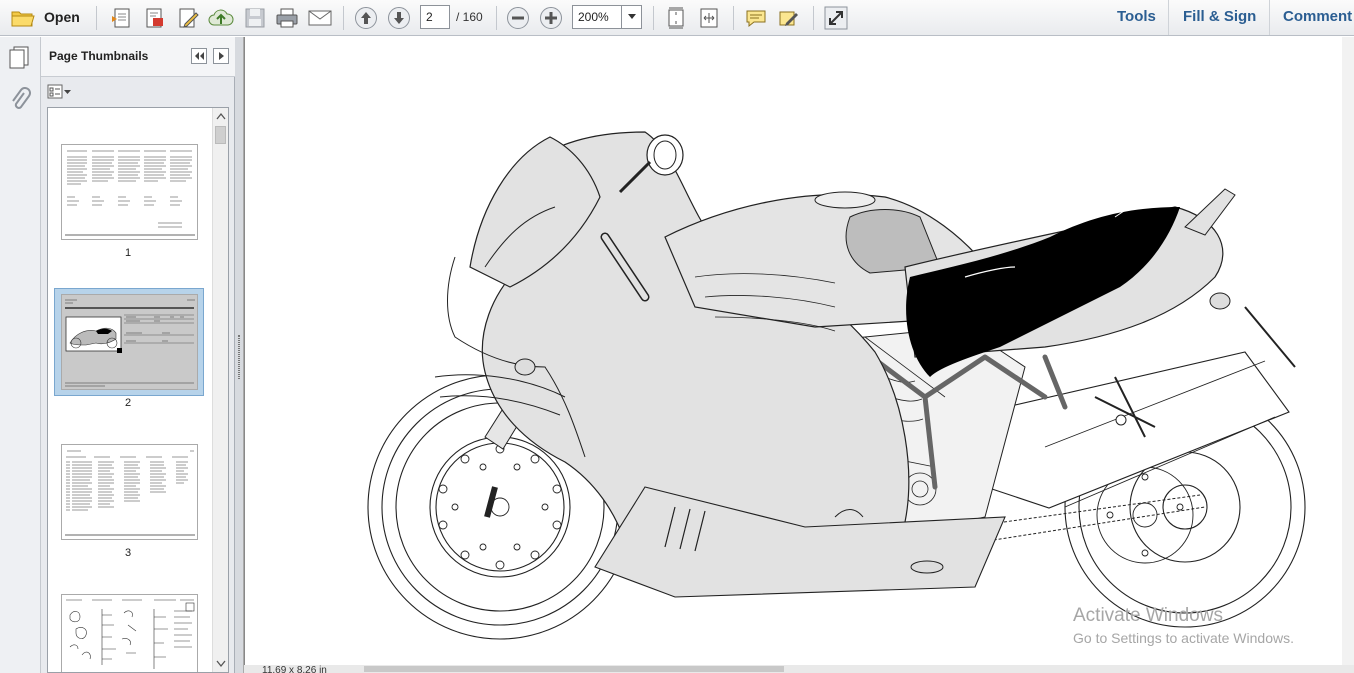 Image resolution: width=1354 pixels, height=673 pixels. Describe the element at coordinates (128, 253) in the screenshot. I see `thumbnail-number: 1` at that location.